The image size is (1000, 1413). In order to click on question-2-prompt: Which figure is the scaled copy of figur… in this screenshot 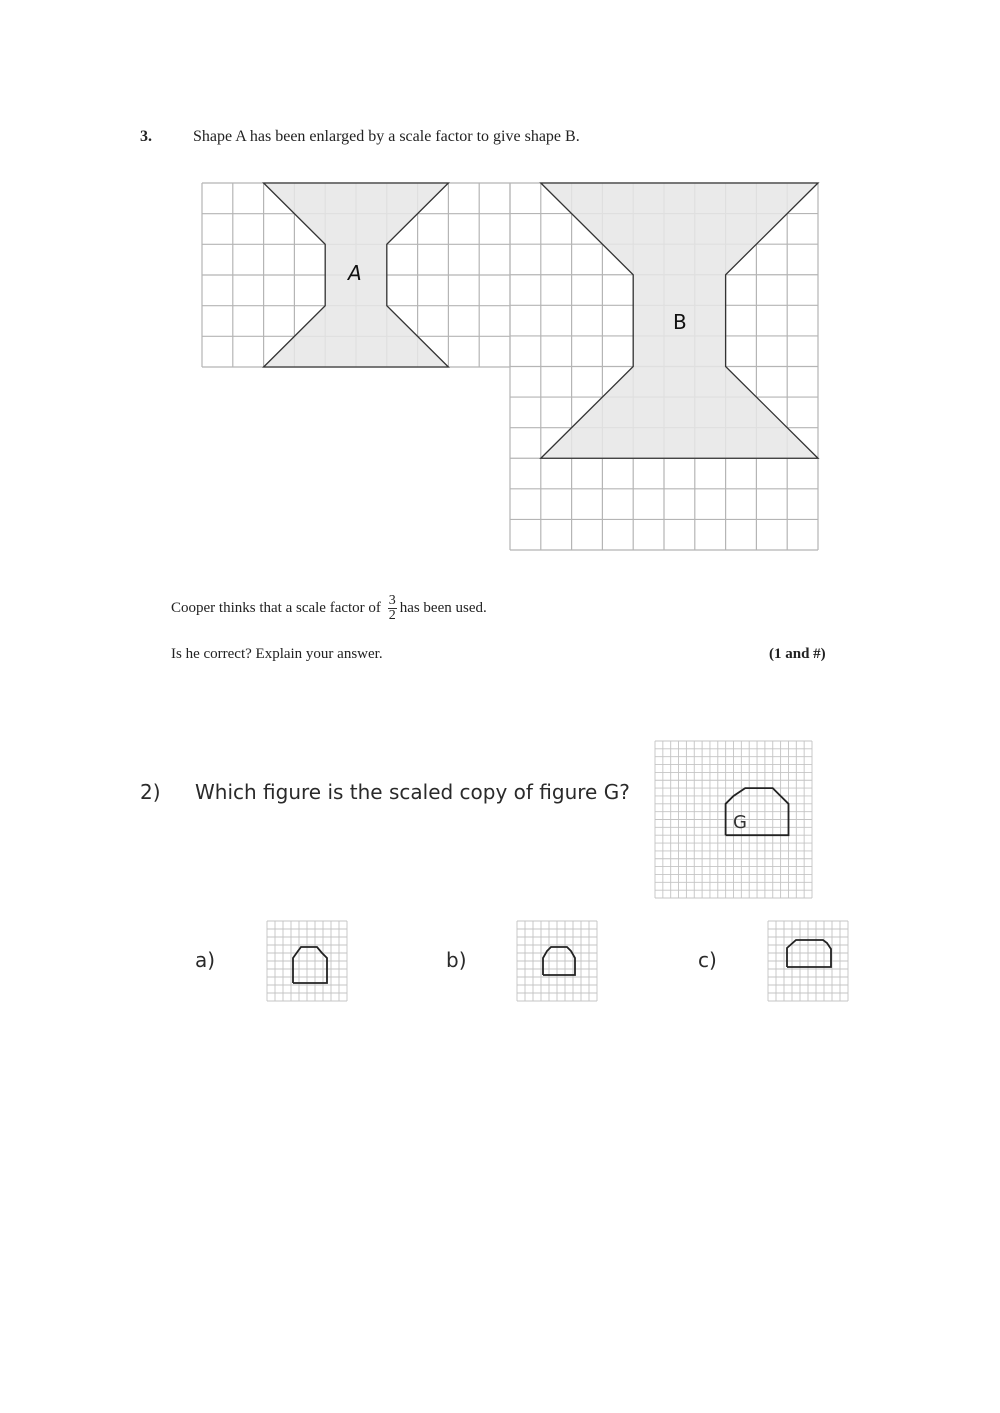, I will do `click(412, 792)`.